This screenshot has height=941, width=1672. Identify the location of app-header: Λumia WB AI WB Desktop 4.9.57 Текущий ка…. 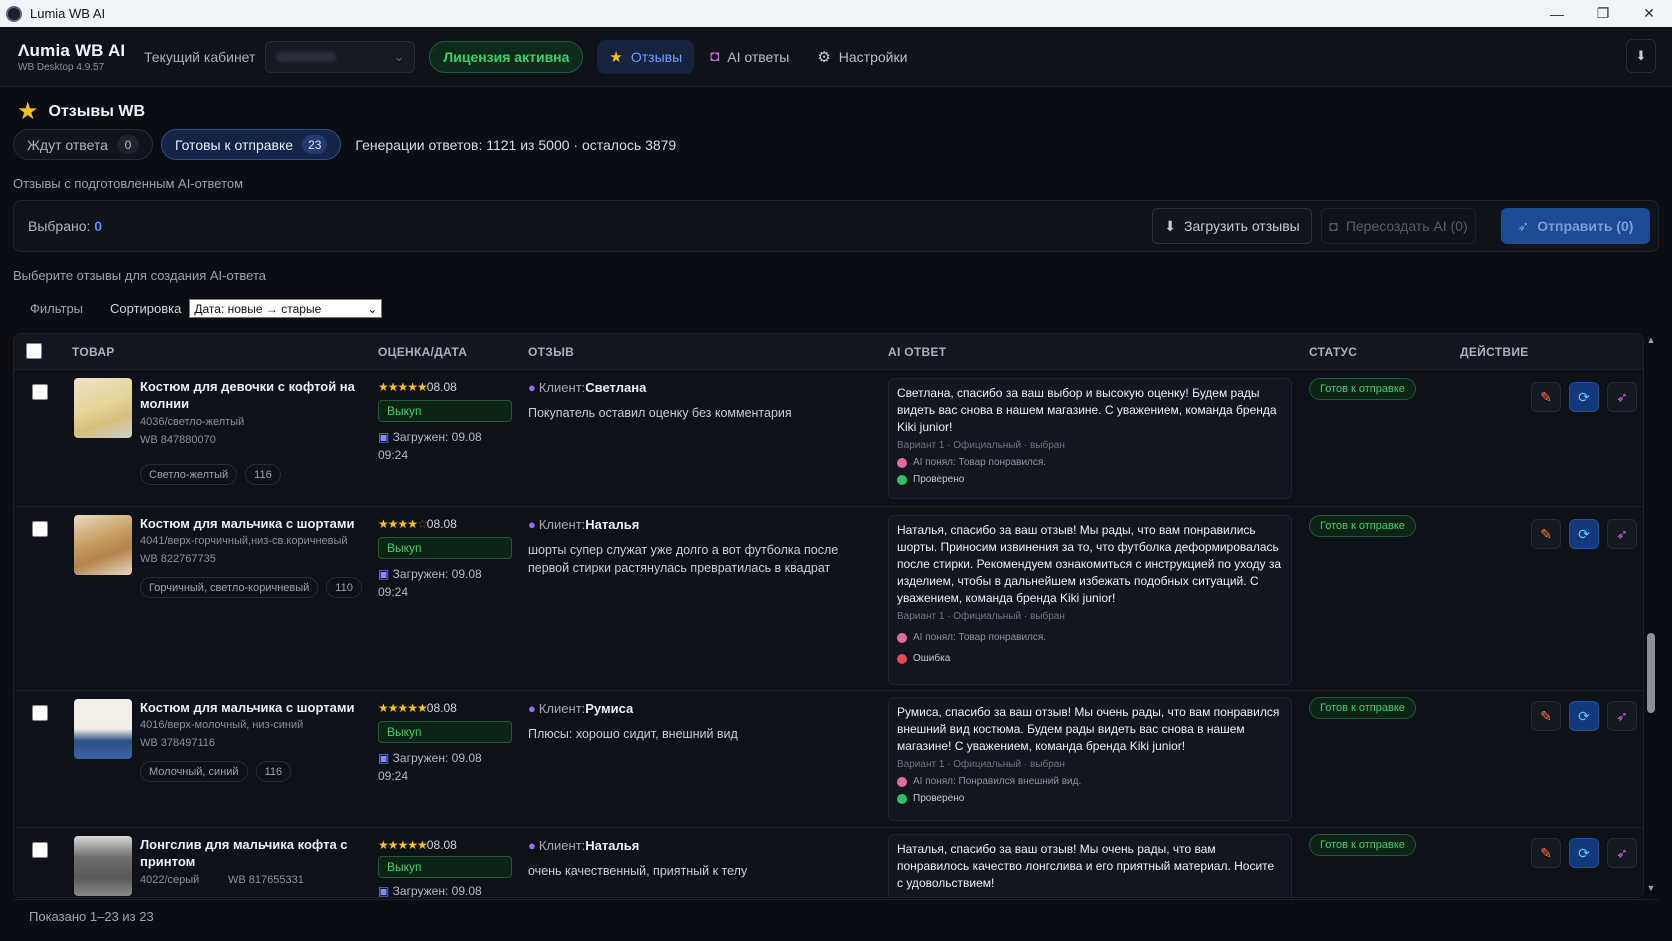
(836, 57).